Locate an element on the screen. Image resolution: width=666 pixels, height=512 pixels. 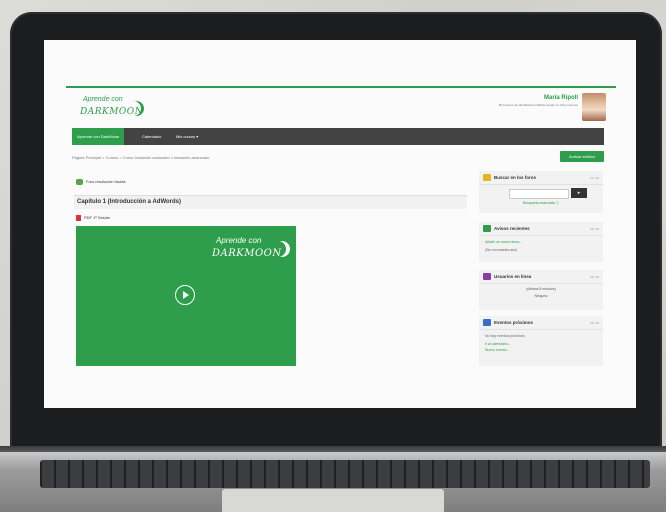
search-forums-title: Buscar en los foros is located at coordinates (515, 177).